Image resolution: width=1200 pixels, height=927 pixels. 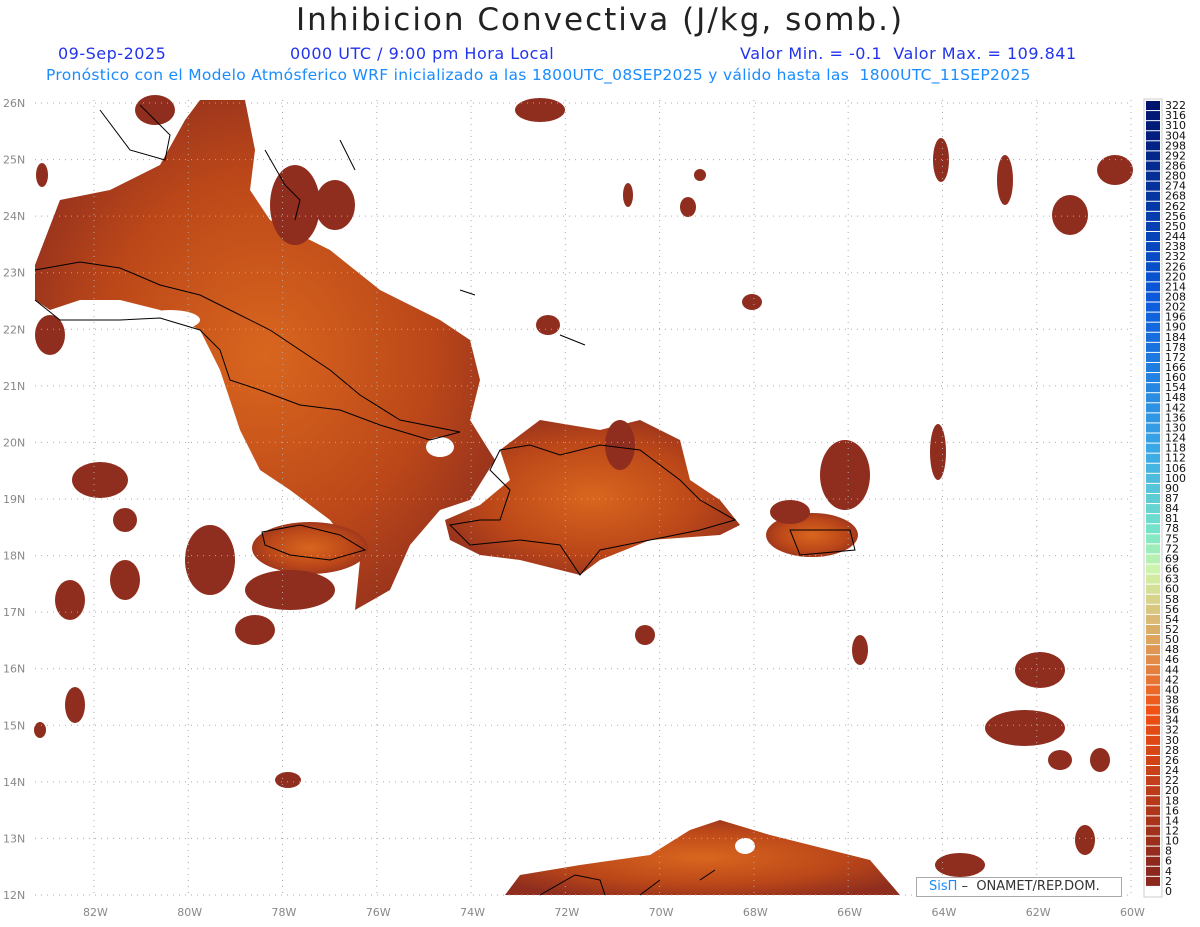 What do you see at coordinates (1038, 912) in the screenshot?
I see `lon-tick-label: 62W` at bounding box center [1038, 912].